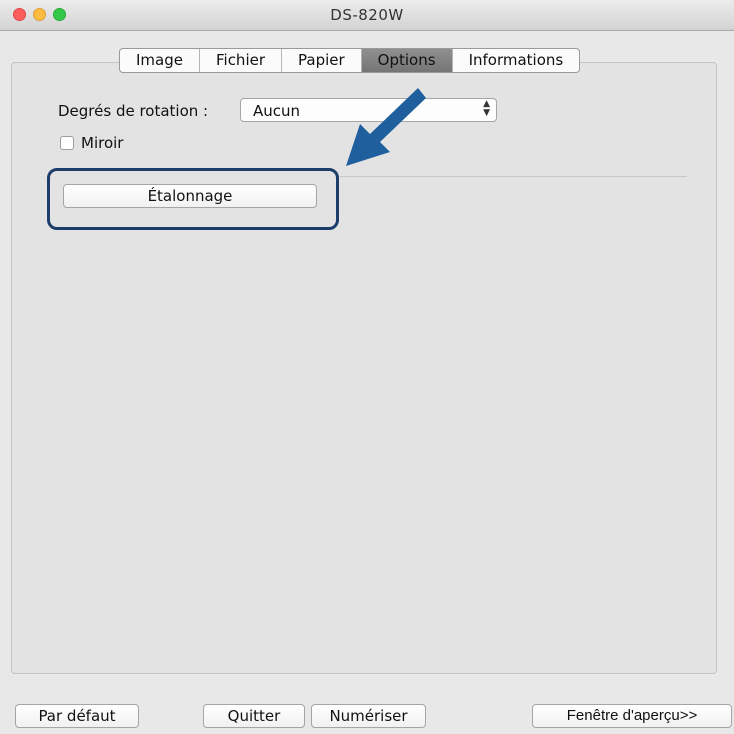  What do you see at coordinates (254, 716) in the screenshot?
I see `quit-button: Quitter` at bounding box center [254, 716].